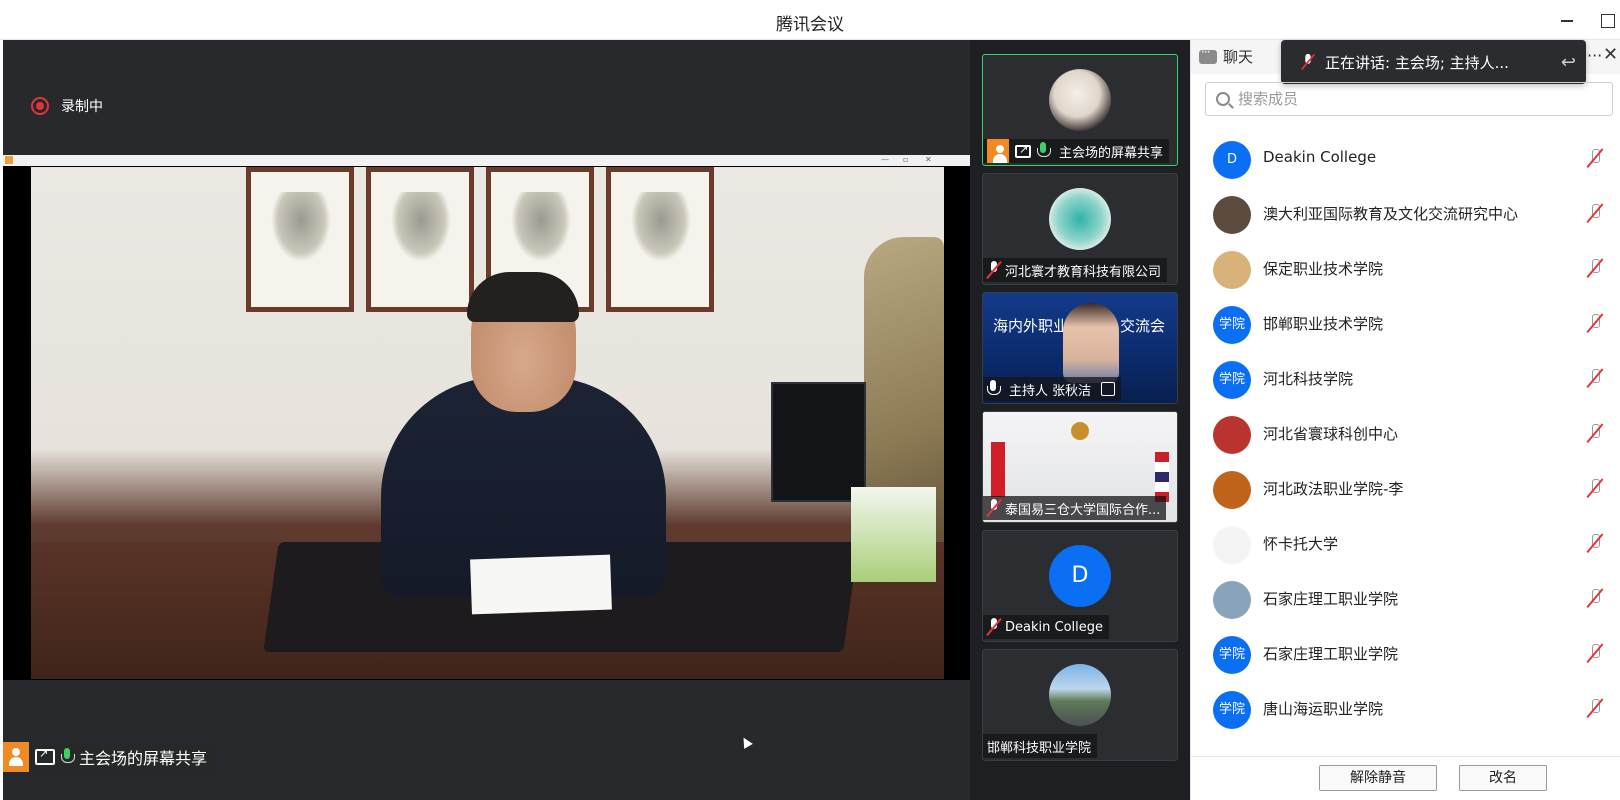 The width and height of the screenshot is (1620, 800). I want to click on shared-close-icon: ✕, so click(928, 159).